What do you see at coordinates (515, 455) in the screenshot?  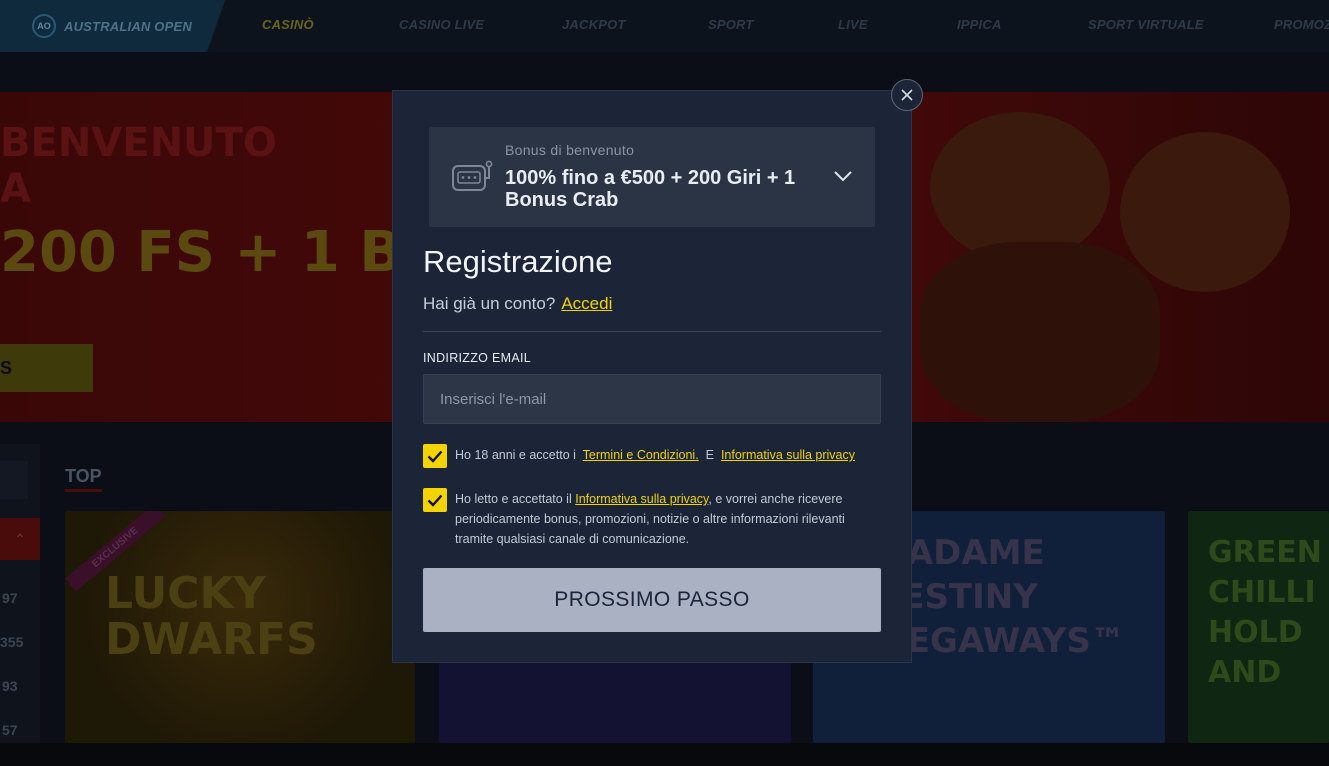 I see `terms-text: Ho 18 anni e accetto i` at bounding box center [515, 455].